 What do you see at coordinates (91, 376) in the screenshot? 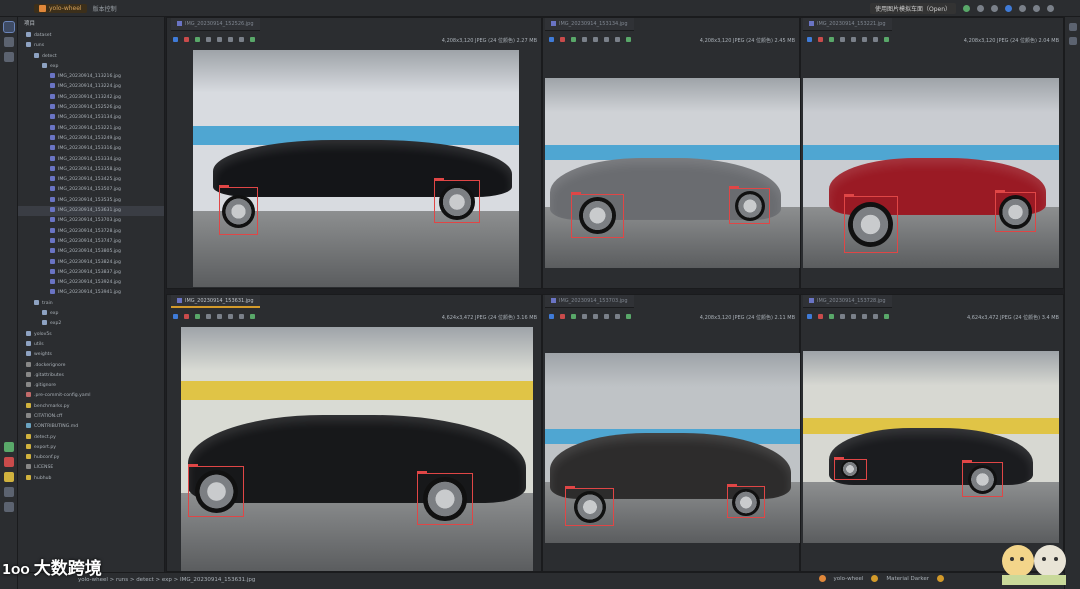
I see `tree-item: .gitattributes` at bounding box center [91, 376].